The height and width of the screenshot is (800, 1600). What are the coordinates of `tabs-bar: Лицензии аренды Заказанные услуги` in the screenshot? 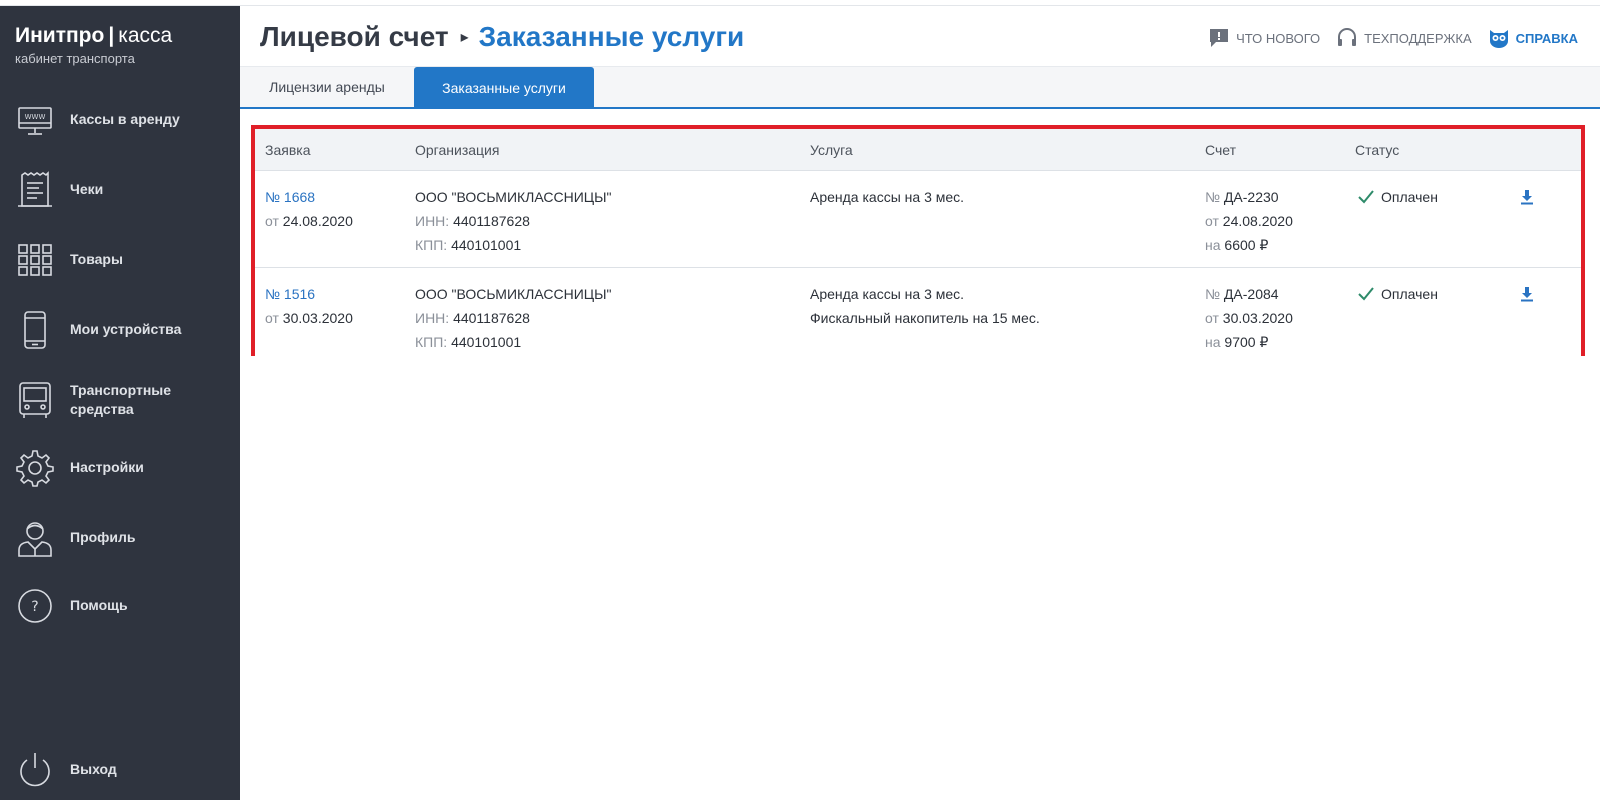 It's located at (920, 88).